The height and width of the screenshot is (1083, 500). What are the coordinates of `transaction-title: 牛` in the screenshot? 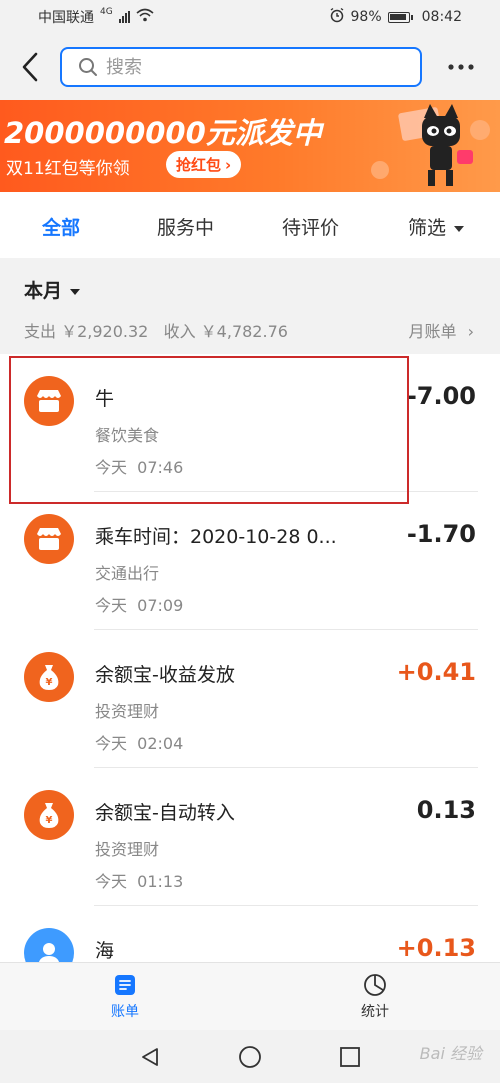 It's located at (105, 399).